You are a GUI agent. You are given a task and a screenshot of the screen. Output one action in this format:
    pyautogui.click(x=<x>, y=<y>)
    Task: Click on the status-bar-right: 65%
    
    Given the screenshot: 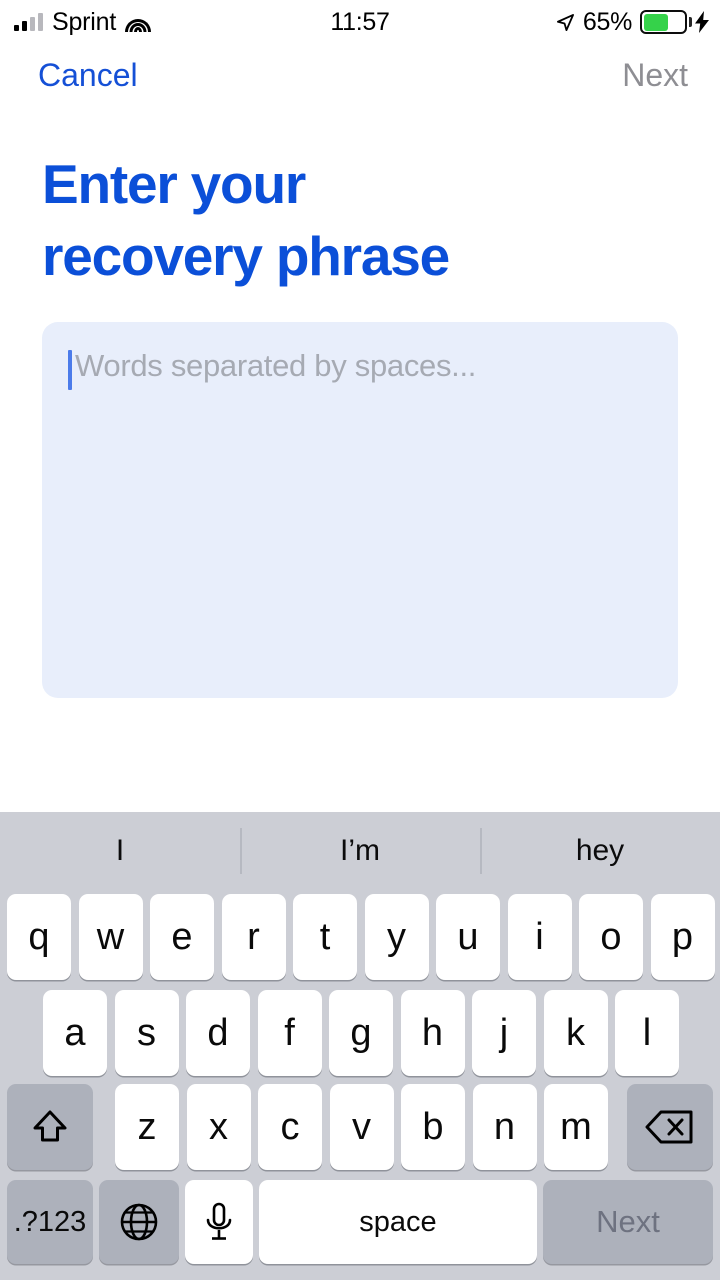 What is the action you would take?
    pyautogui.click(x=632, y=22)
    